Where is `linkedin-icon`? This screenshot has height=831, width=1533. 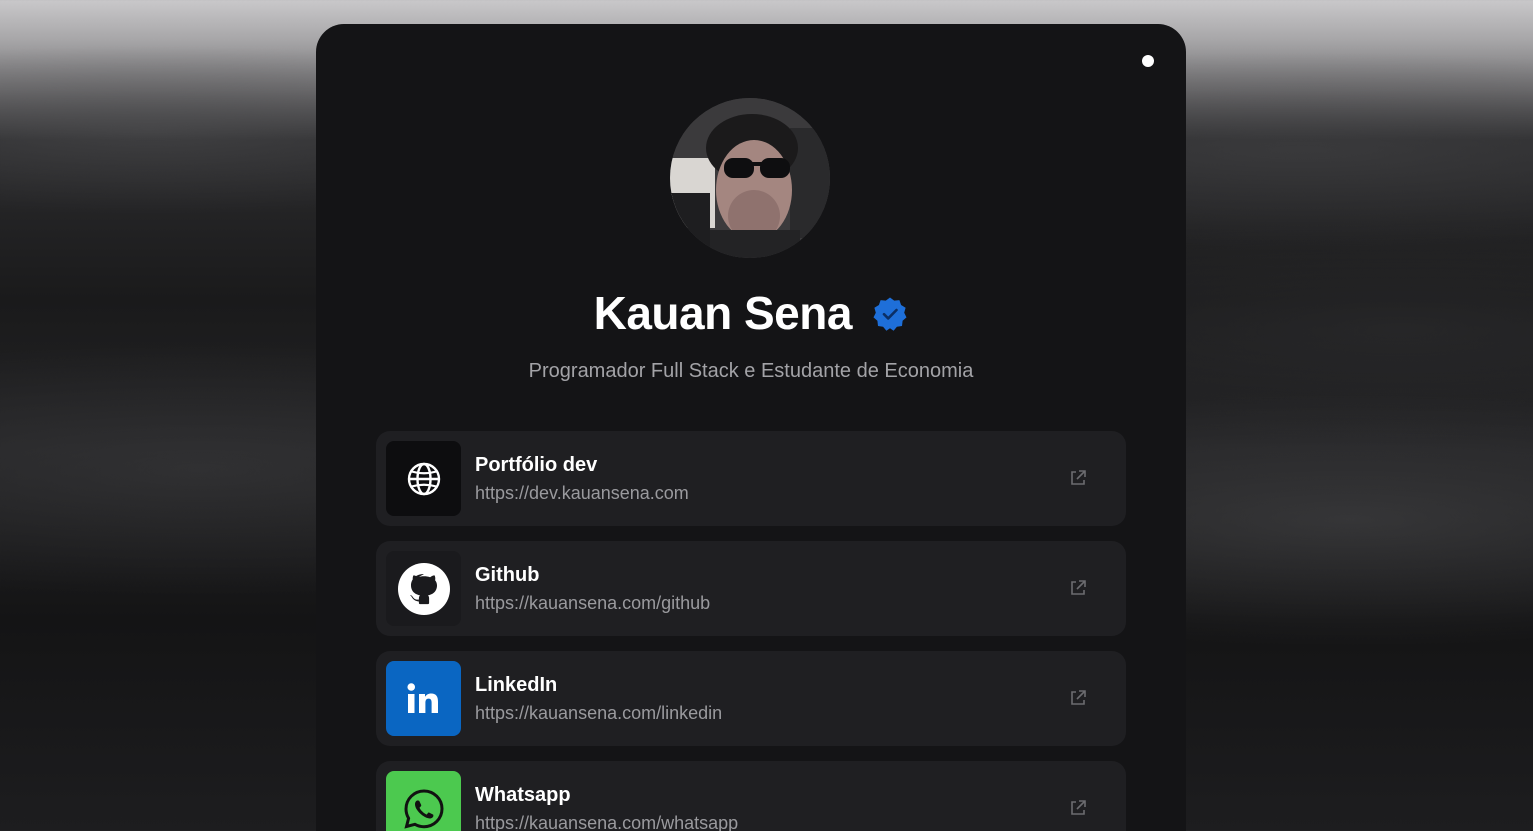
linkedin-icon is located at coordinates (423, 698).